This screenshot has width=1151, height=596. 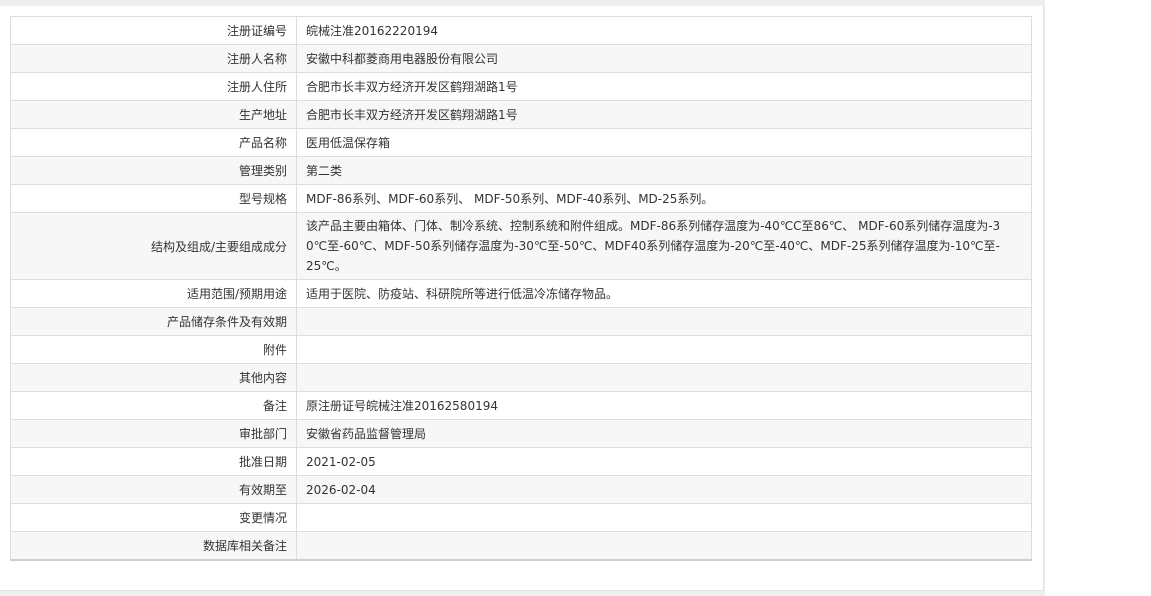 What do you see at coordinates (153, 489) in the screenshot?
I see `row-label: 有效期至` at bounding box center [153, 489].